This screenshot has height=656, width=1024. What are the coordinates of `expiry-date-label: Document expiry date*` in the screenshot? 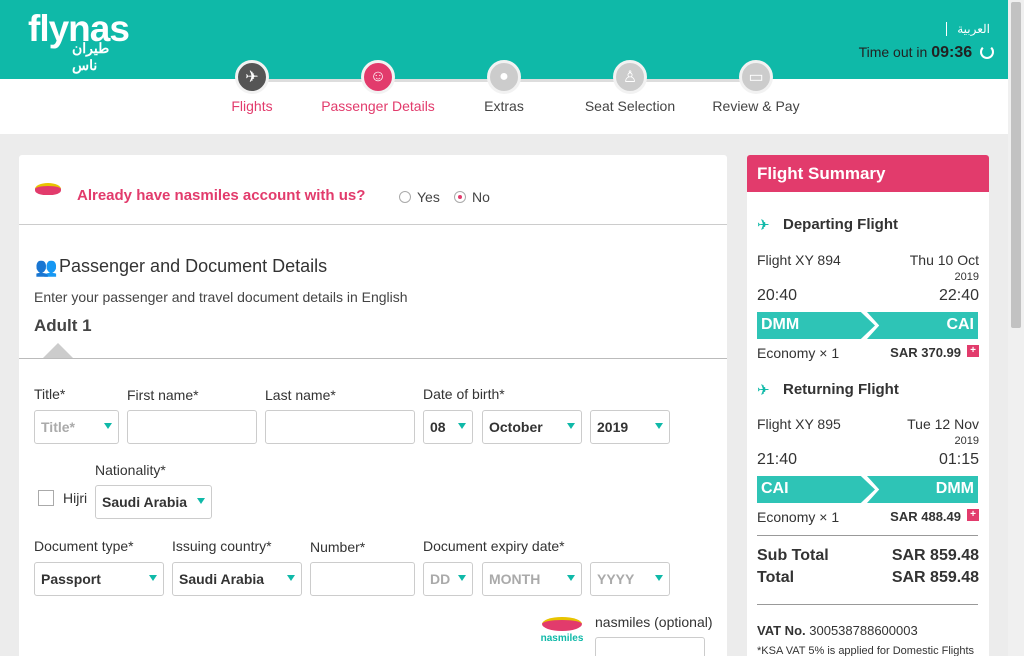 It's located at (494, 546).